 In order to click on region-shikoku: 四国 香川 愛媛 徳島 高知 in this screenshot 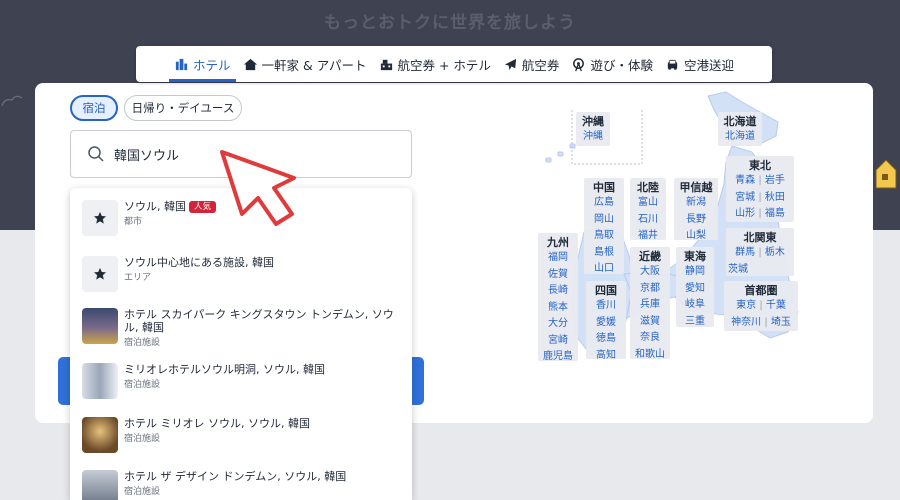, I will do `click(606, 321)`.